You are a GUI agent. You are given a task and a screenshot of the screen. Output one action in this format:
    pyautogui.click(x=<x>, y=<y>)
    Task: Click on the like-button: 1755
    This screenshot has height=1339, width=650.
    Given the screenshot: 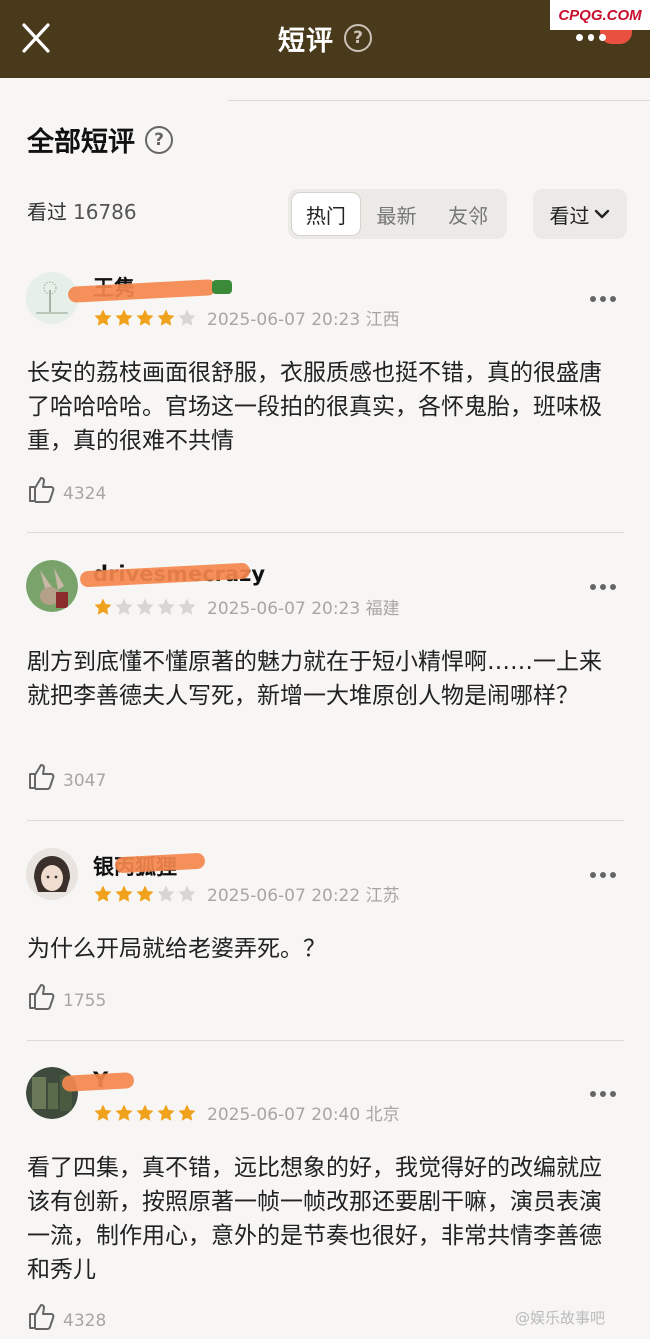 What is the action you would take?
    pyautogui.click(x=66, y=996)
    